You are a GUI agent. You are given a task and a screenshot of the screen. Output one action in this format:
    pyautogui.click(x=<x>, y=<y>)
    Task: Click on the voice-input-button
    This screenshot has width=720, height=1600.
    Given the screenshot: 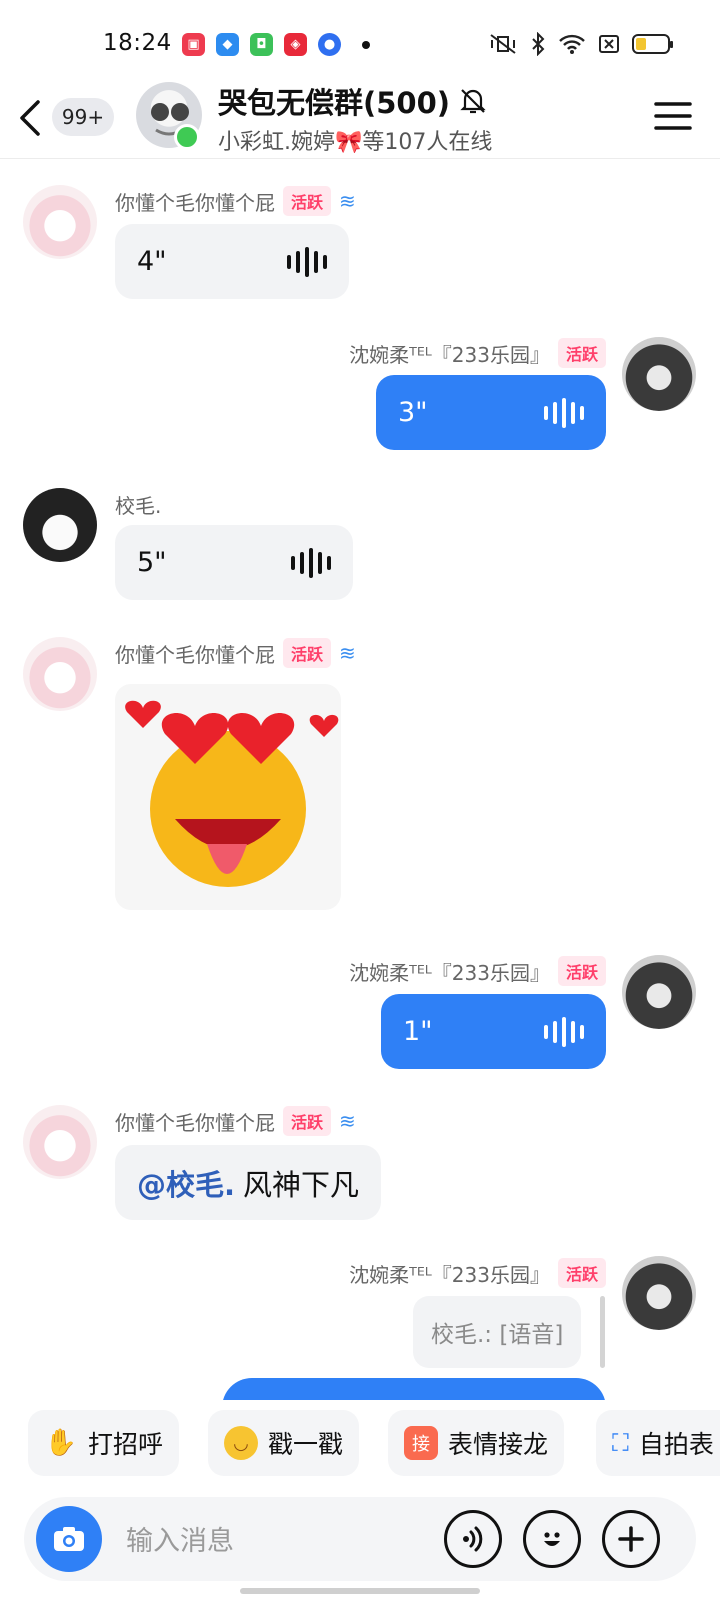 What is the action you would take?
    pyautogui.click(x=473, y=1539)
    